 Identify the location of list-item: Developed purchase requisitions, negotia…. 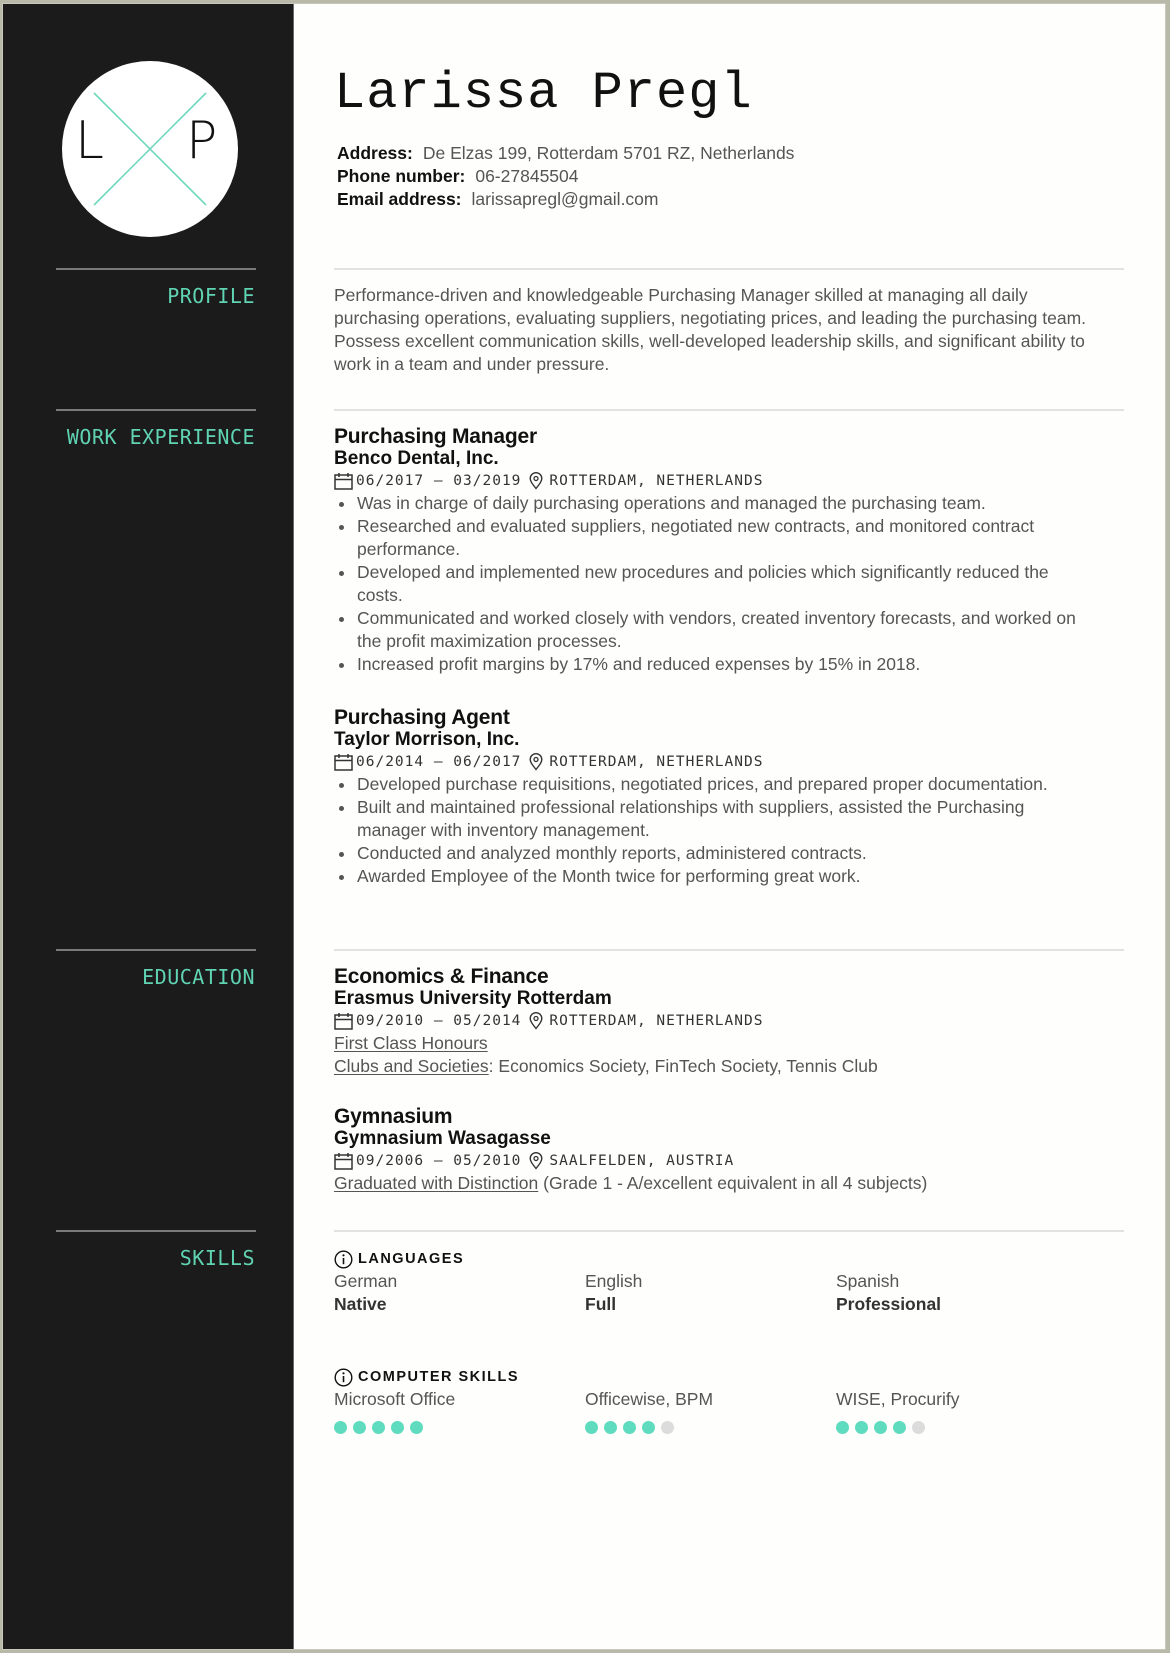
(714, 784).